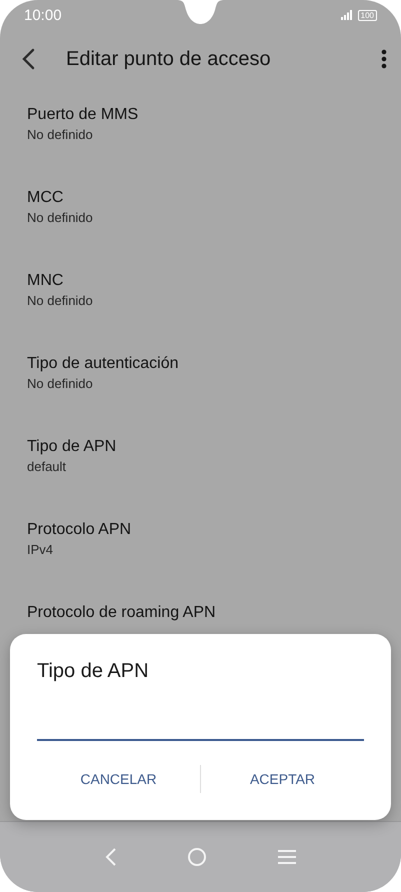 The image size is (401, 892). Describe the element at coordinates (367, 15) in the screenshot. I see `battery-level: 100` at that location.